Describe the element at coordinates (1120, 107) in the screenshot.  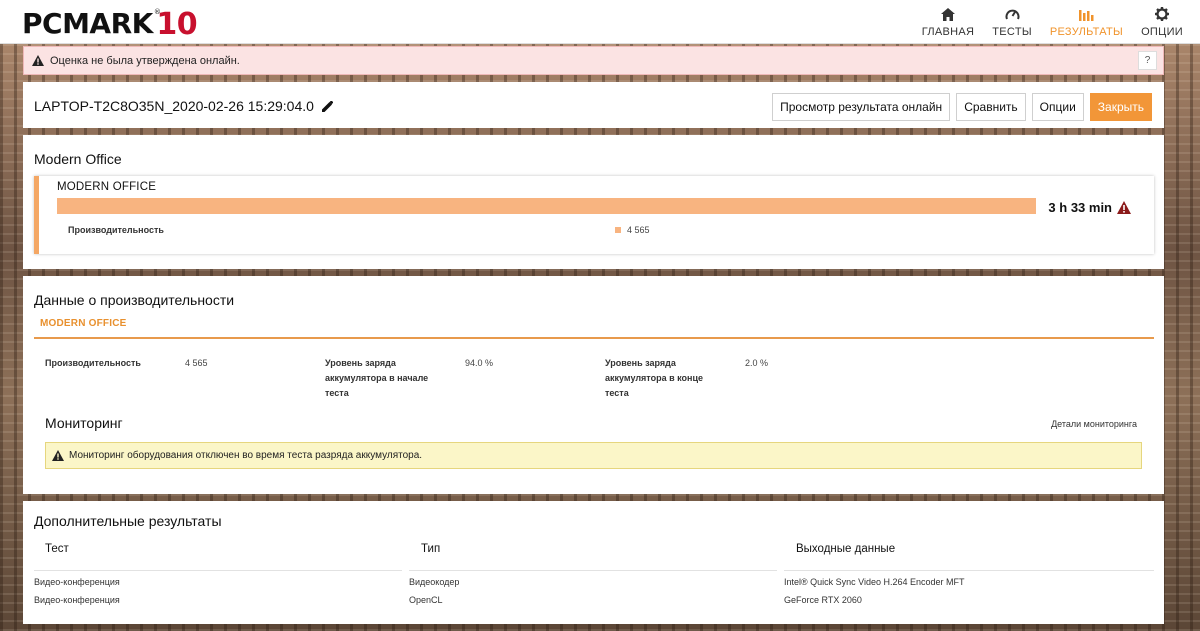
I see `close-button: Закрыть` at that location.